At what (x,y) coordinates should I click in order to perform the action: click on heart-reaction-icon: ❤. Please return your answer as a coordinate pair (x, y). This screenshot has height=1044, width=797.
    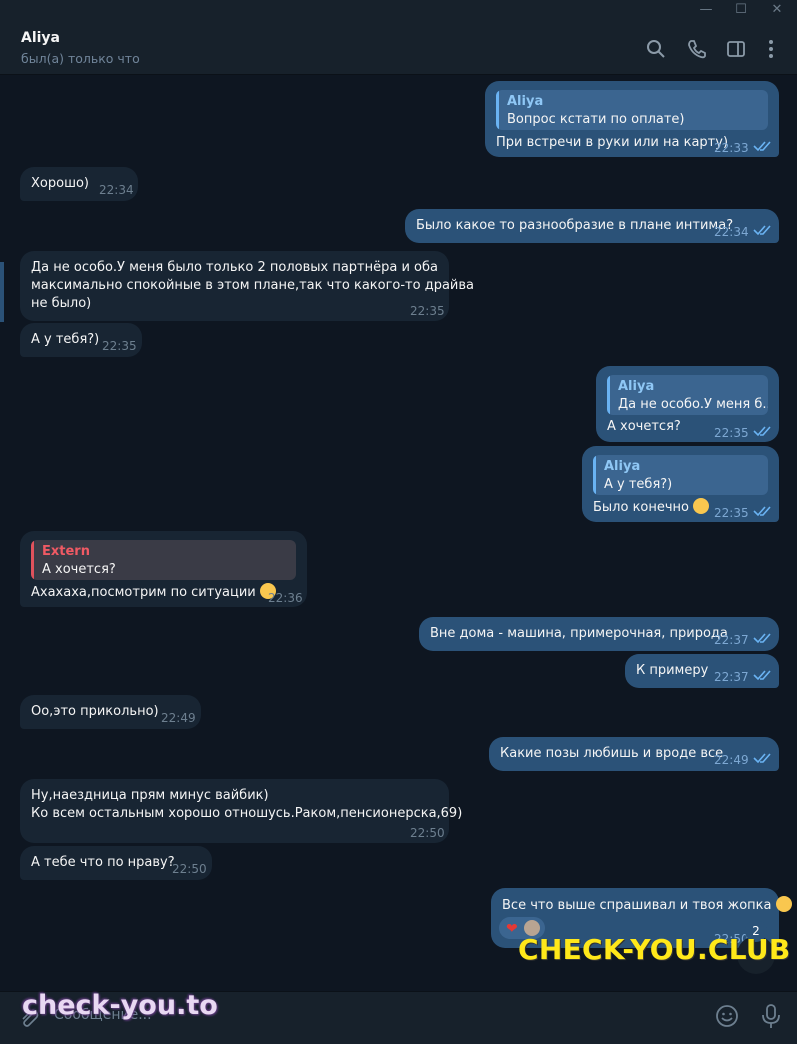
    Looking at the image, I should click on (512, 929).